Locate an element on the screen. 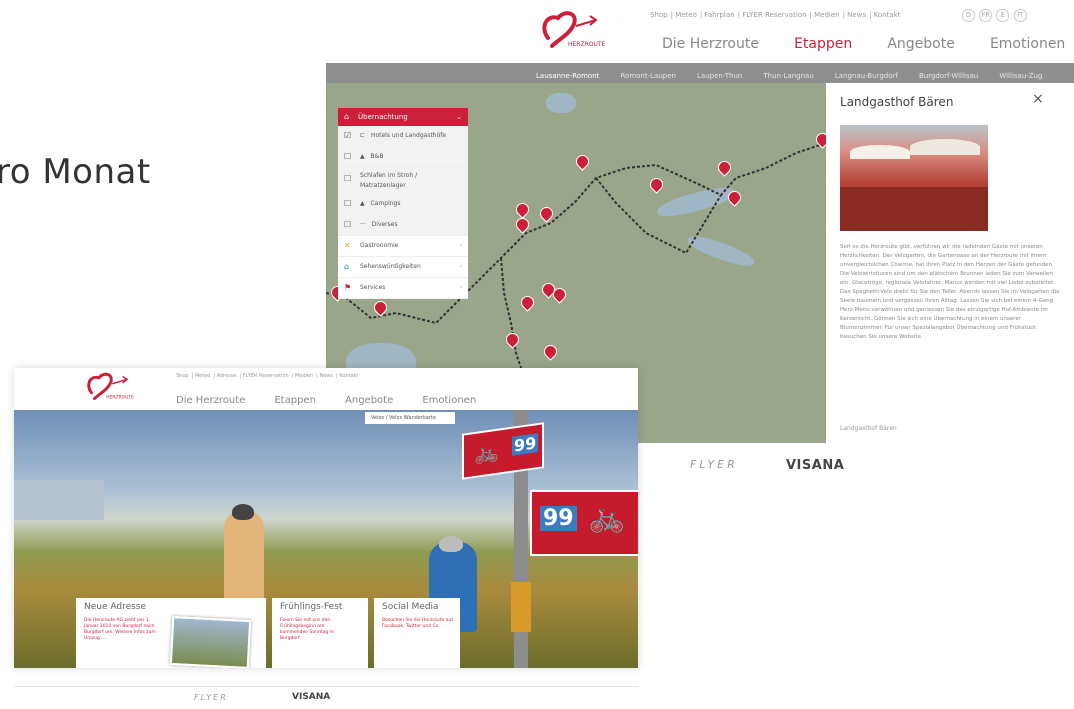 The width and height of the screenshot is (1074, 709). stage-tab: Romont-Laupen is located at coordinates (647, 76).